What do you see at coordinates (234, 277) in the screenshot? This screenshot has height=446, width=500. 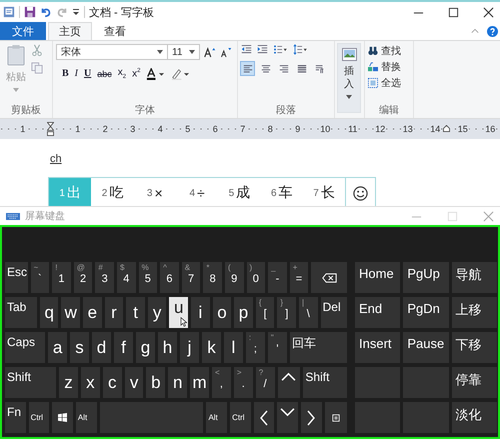 I see `keyboard-key: ( 9` at bounding box center [234, 277].